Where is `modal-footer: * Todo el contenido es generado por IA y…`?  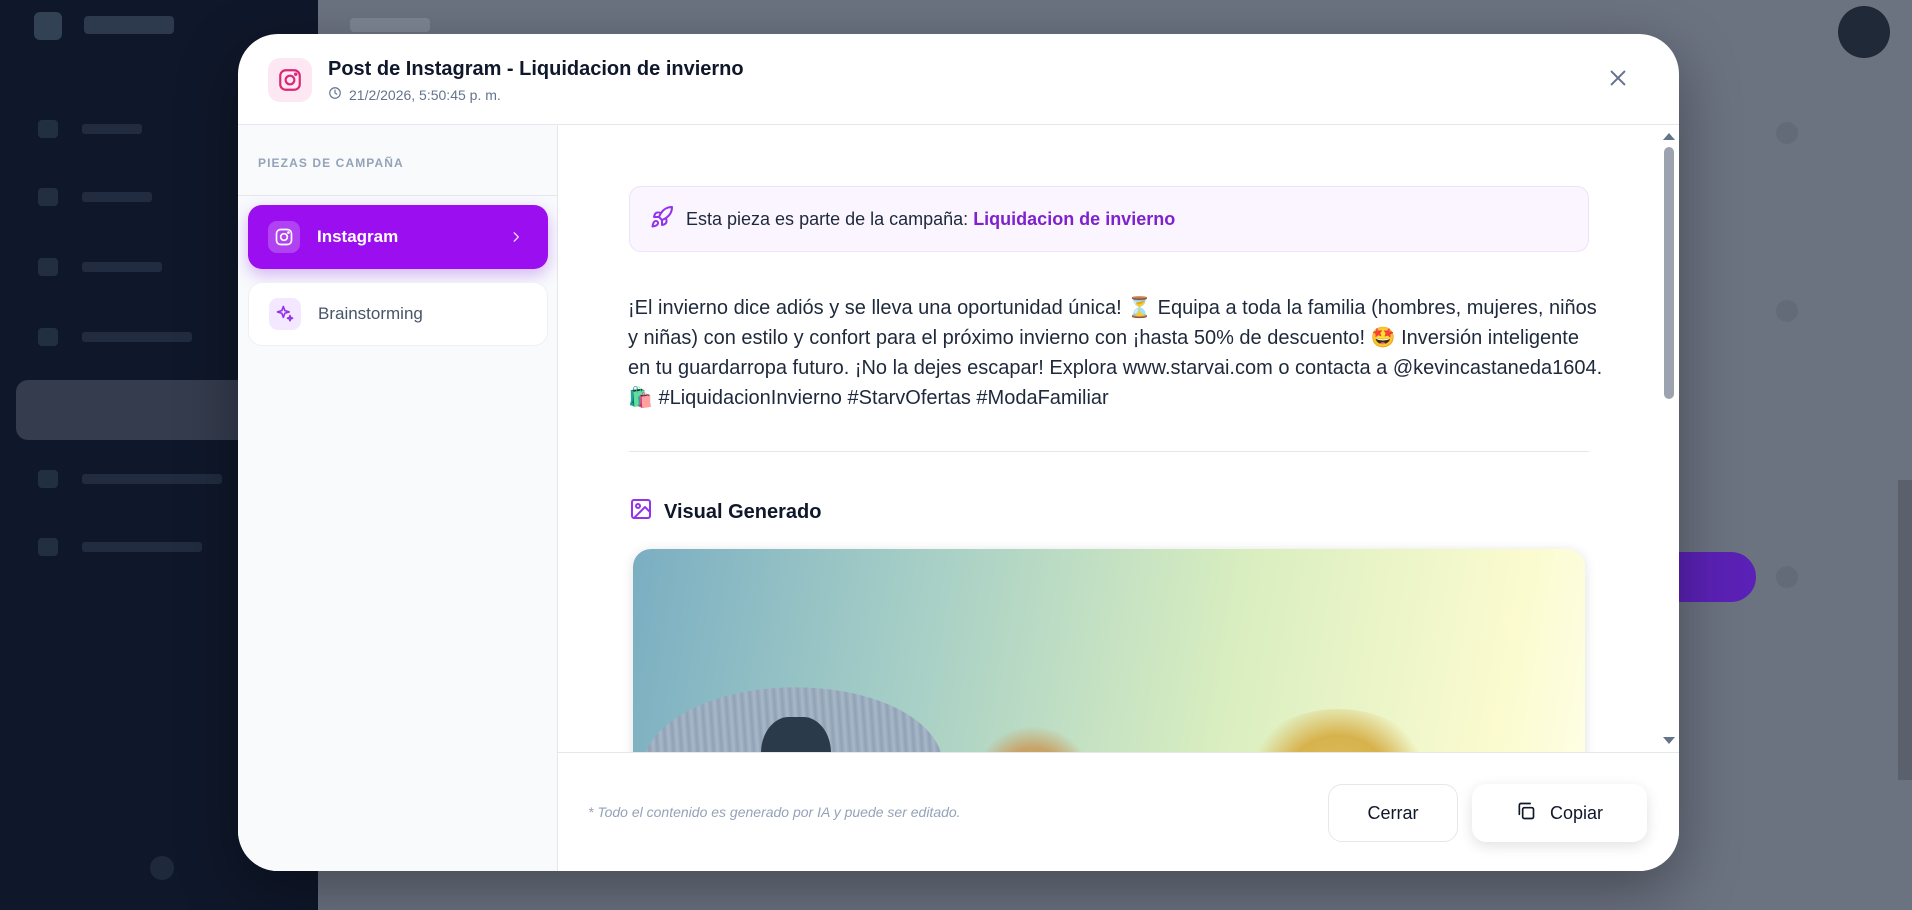 modal-footer: * Todo el contenido es generado por IA y… is located at coordinates (1118, 811).